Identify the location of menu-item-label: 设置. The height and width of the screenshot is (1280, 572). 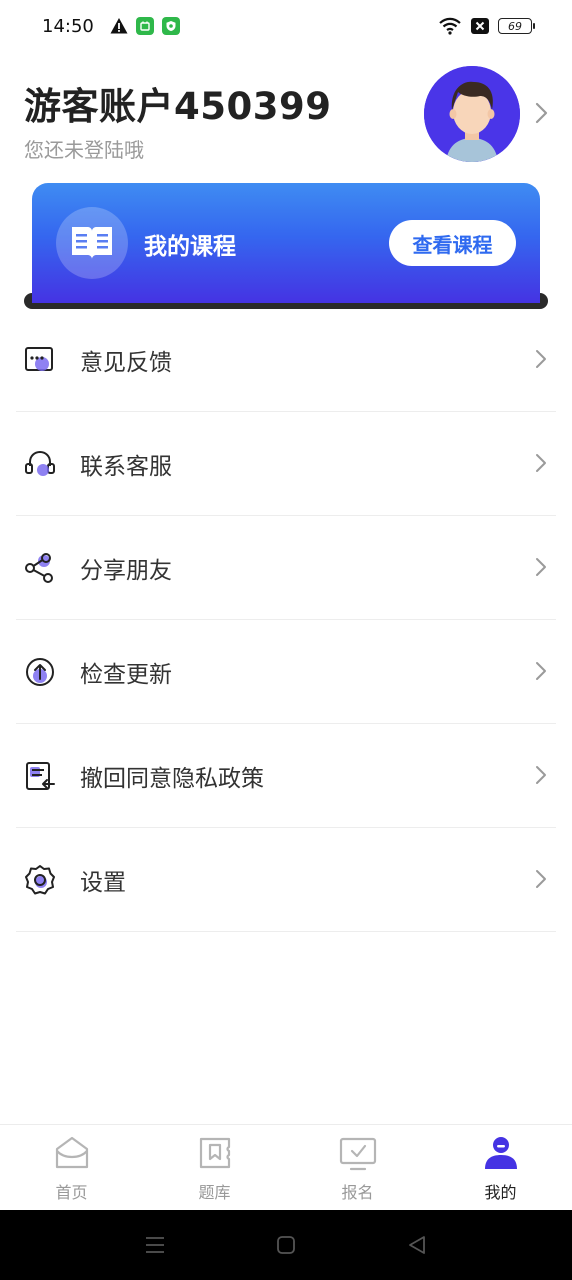
(103, 883).